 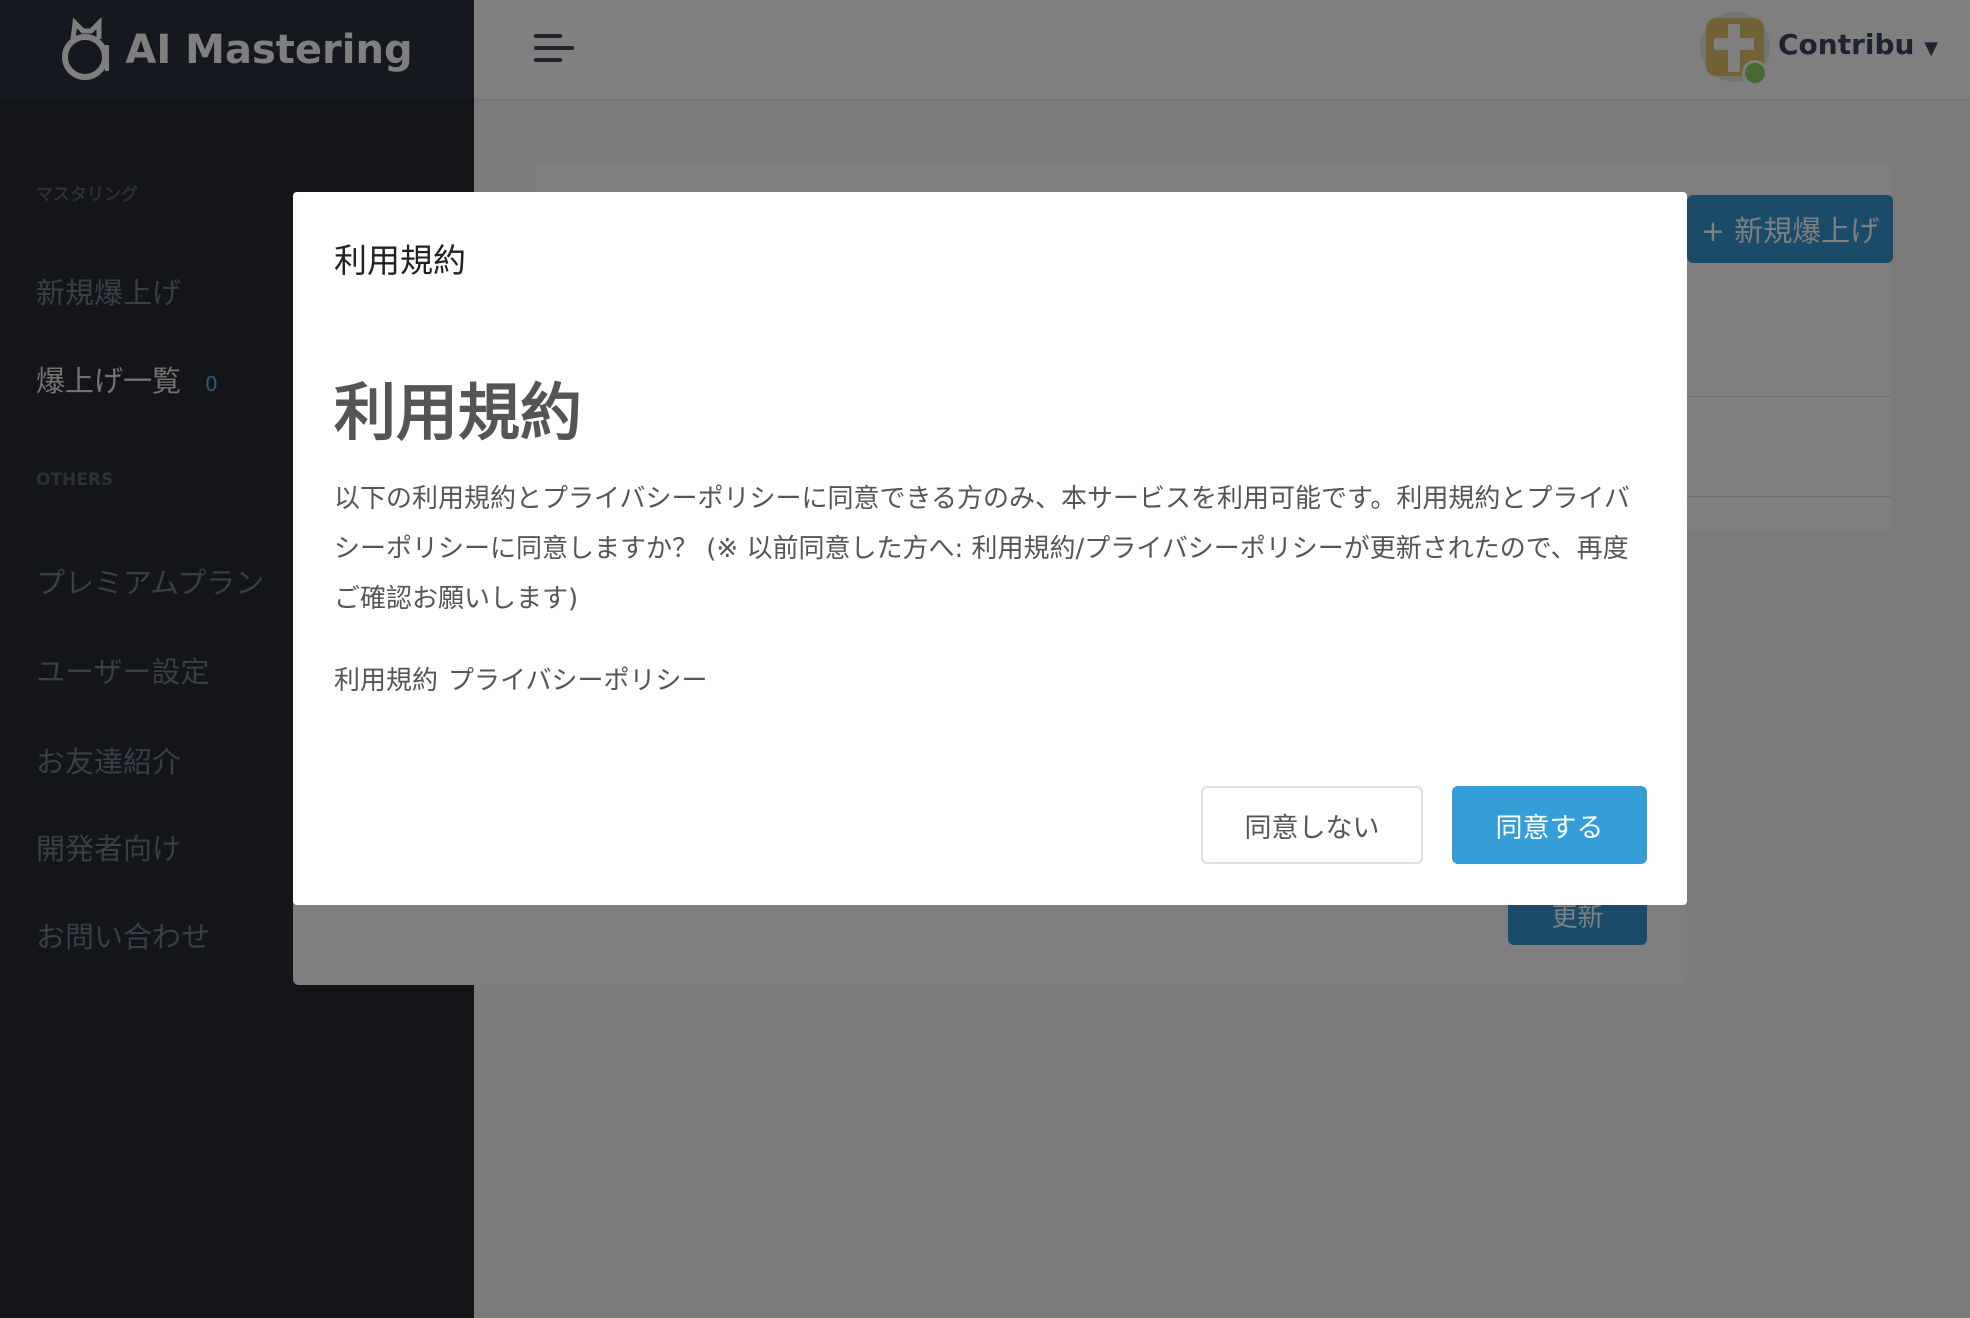 I want to click on terms-link: 利用規約, so click(x=386, y=681).